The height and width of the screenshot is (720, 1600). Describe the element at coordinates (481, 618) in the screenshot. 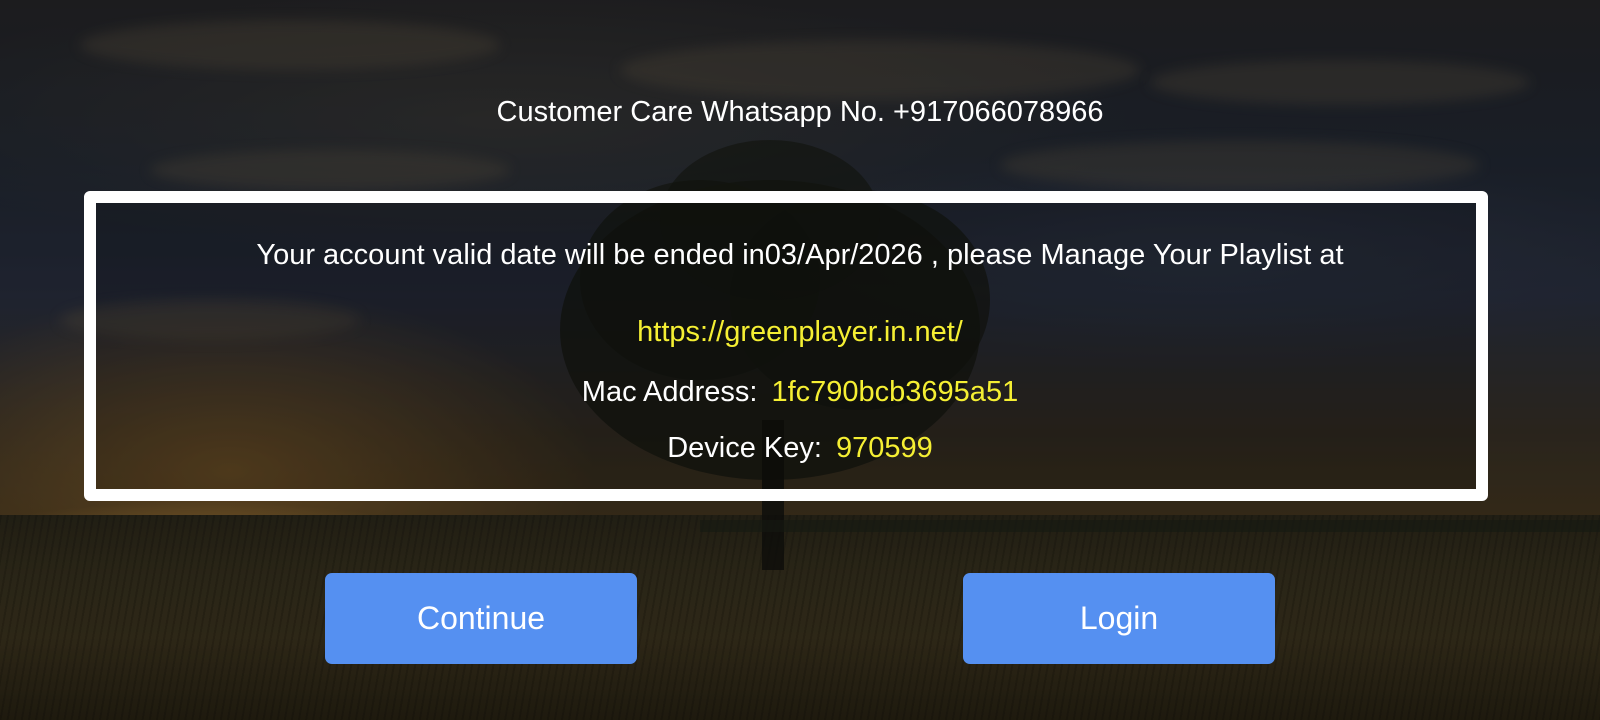

I see `continue-button: Continue` at that location.